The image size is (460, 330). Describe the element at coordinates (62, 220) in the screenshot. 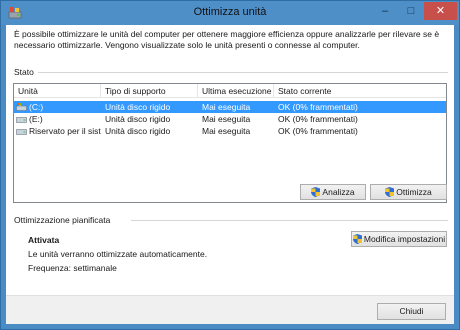

I see `scheduled-section-label: Ottimizzazione pianificata` at that location.